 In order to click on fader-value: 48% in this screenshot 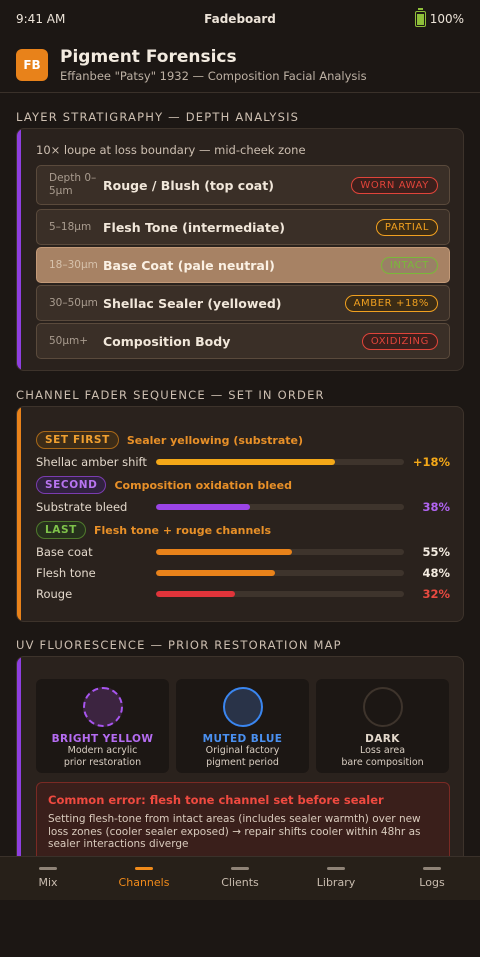, I will do `click(436, 573)`.